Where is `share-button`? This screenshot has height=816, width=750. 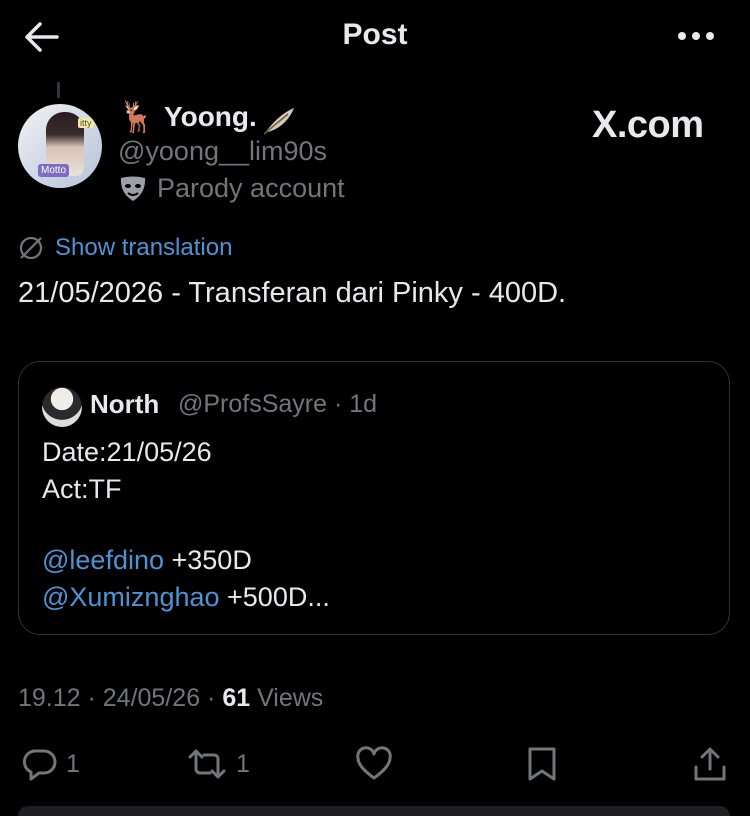 share-button is located at coordinates (711, 764).